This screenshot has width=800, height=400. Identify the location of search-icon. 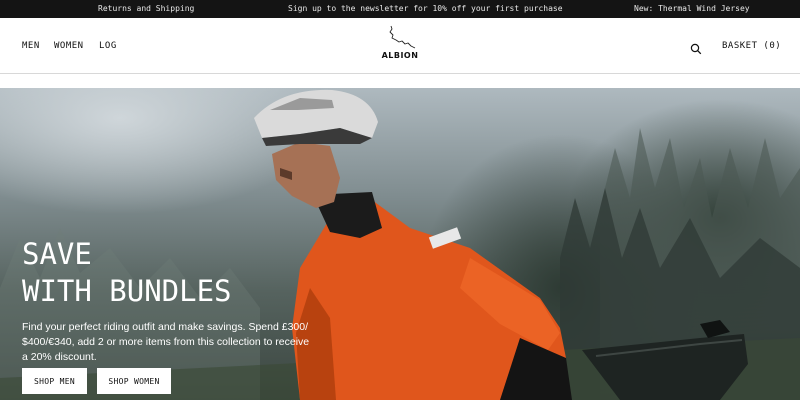
(696, 49).